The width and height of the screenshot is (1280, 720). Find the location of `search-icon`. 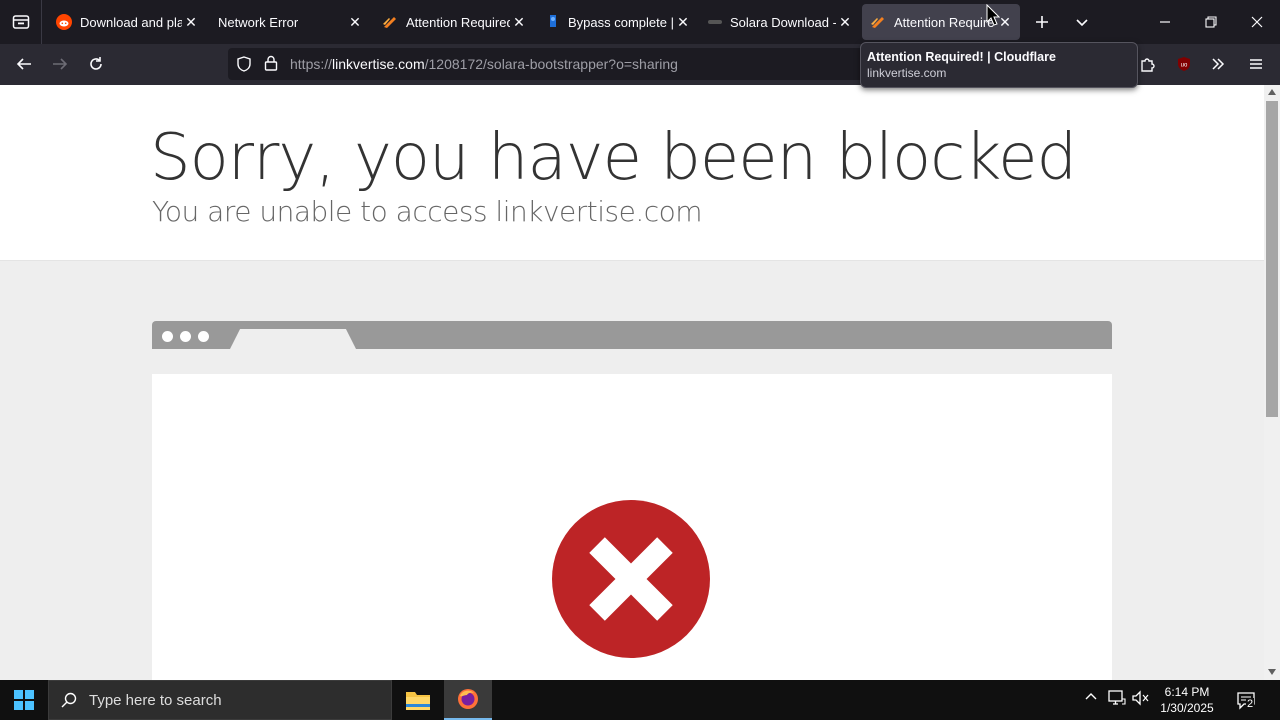

search-icon is located at coordinates (69, 700).